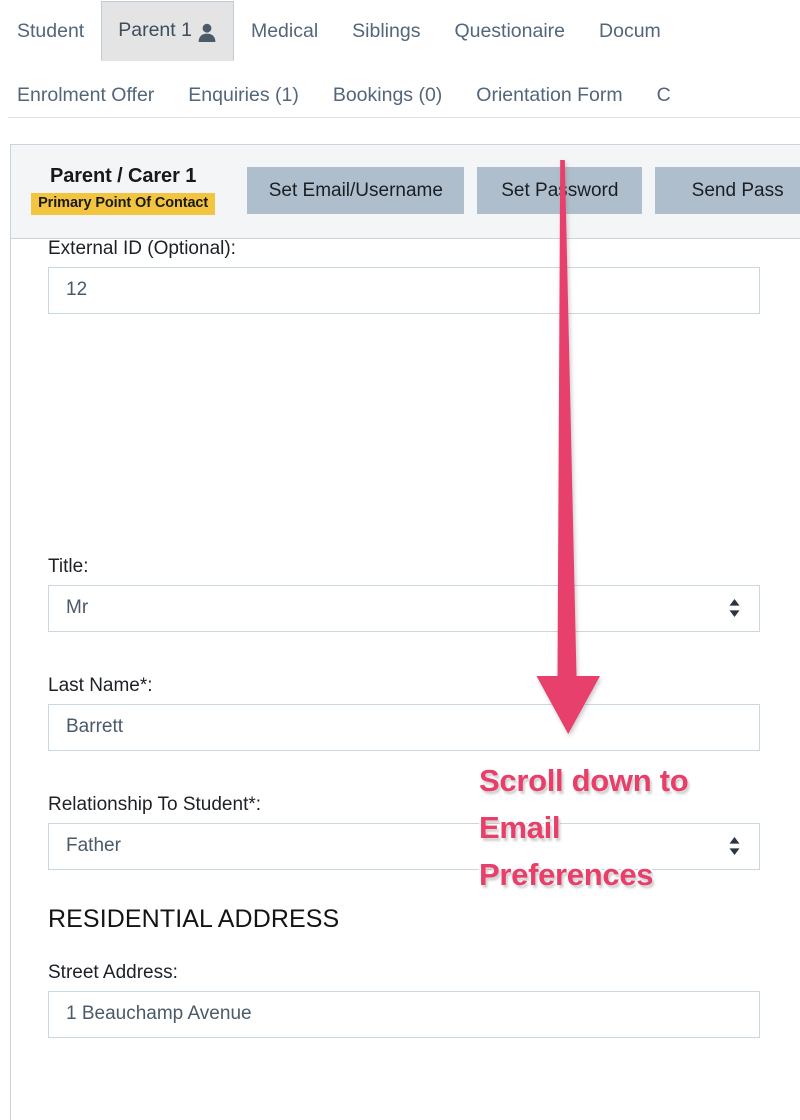 The height and width of the screenshot is (1120, 800). I want to click on tab-overflow: C, so click(664, 95).